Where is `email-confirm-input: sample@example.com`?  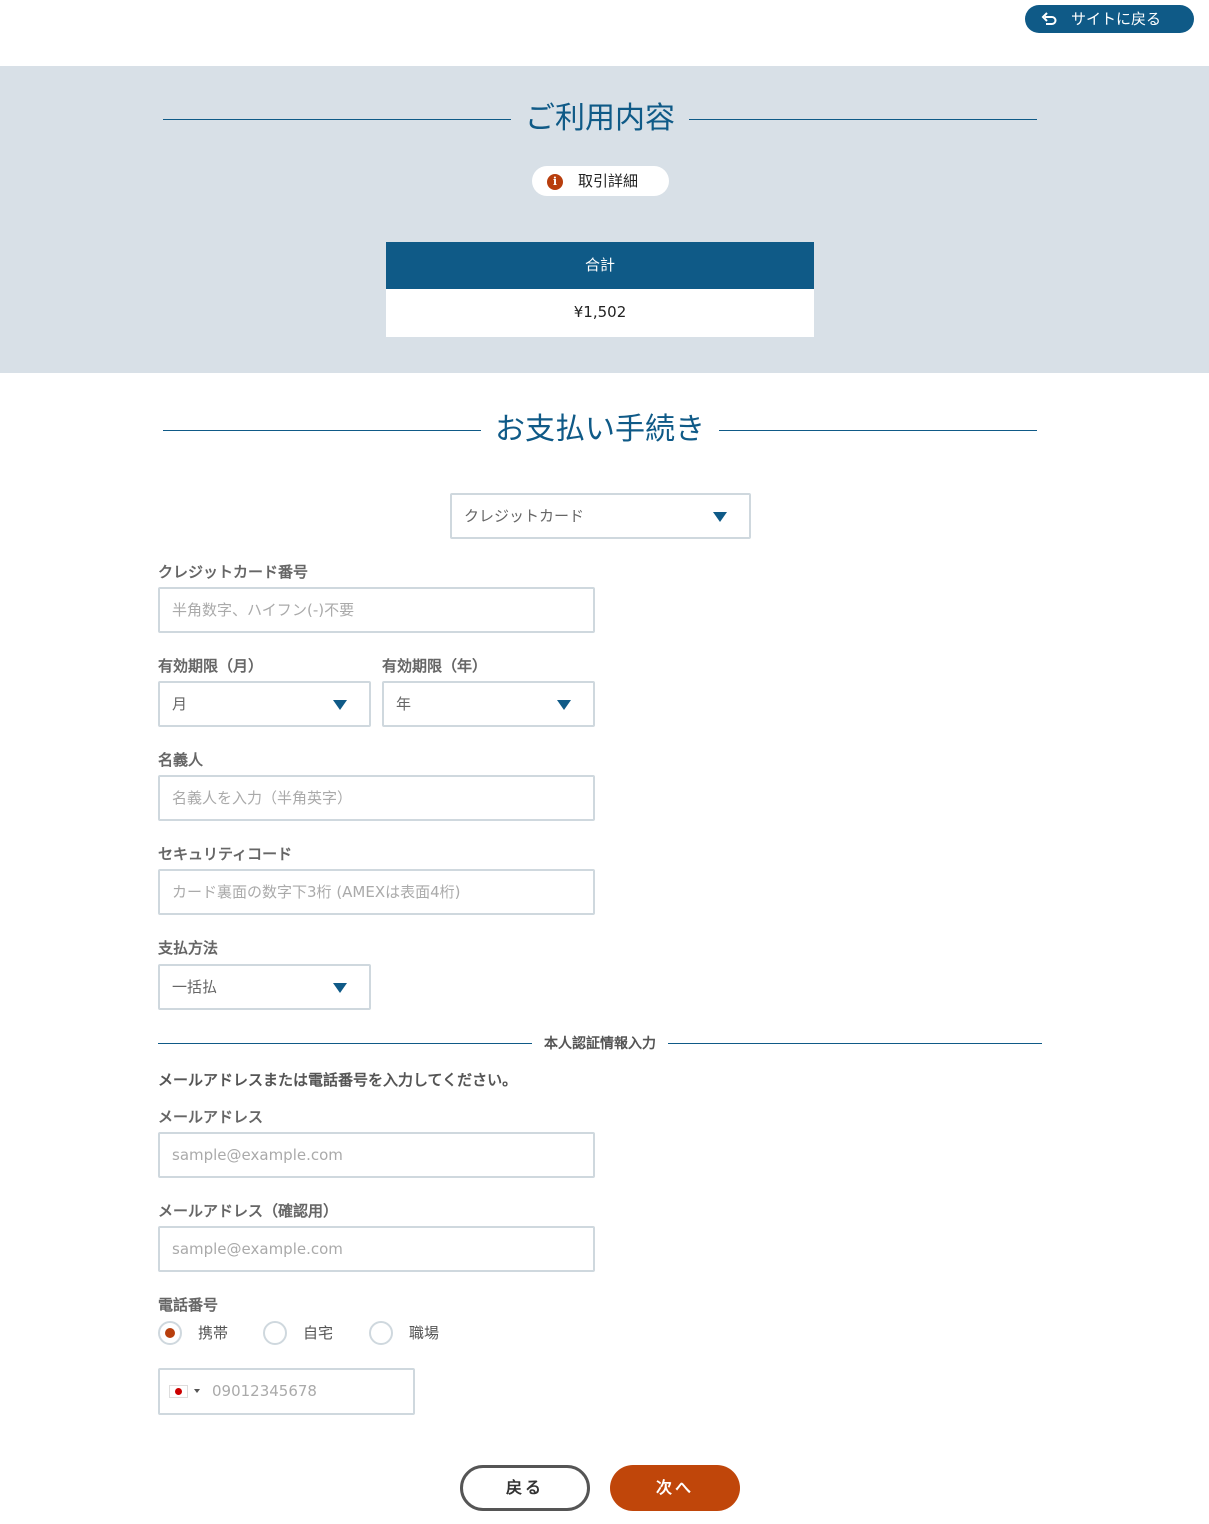 email-confirm-input: sample@example.com is located at coordinates (376, 1249).